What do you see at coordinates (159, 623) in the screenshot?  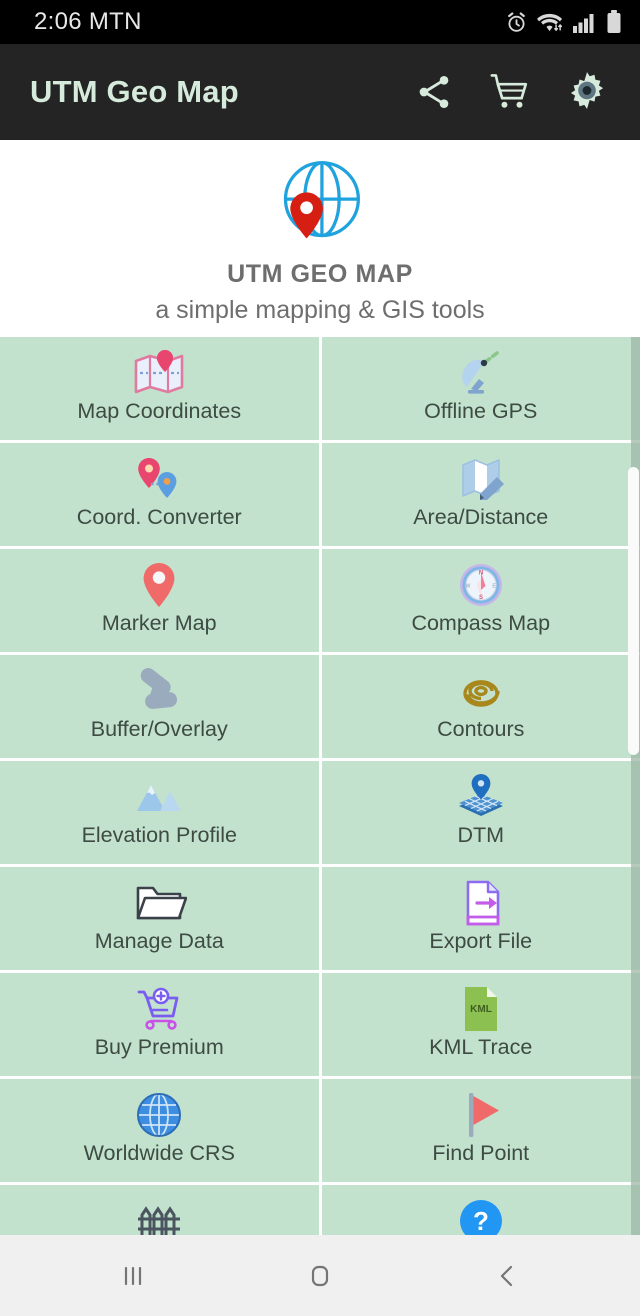 I see `menu-item-label: Marker Map` at bounding box center [159, 623].